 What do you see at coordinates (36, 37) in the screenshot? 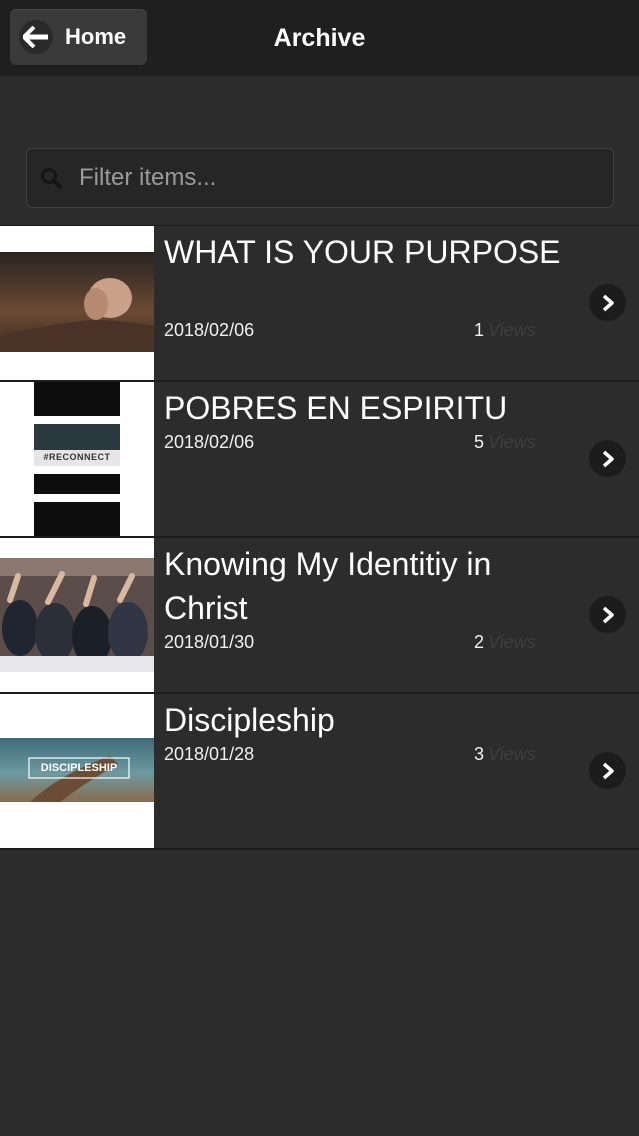
I see `arrow-left-icon` at bounding box center [36, 37].